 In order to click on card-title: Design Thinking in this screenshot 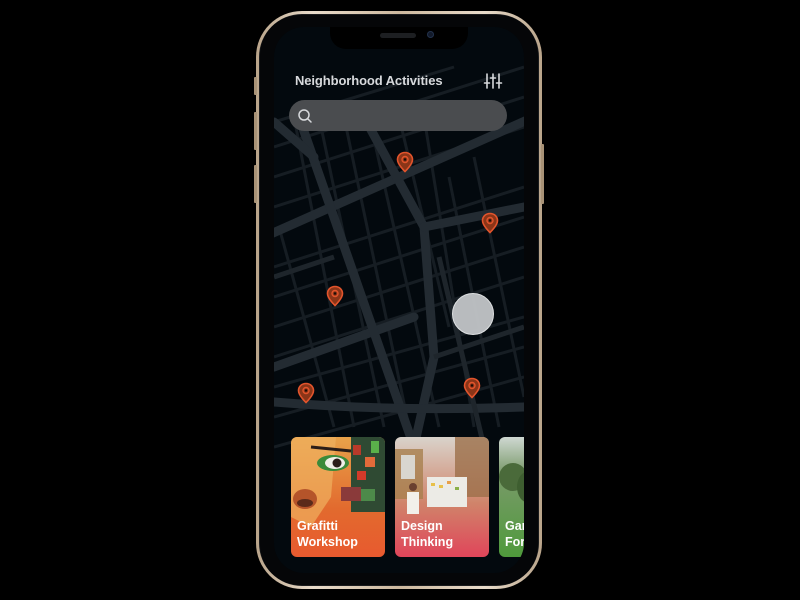, I will do `click(427, 534)`.